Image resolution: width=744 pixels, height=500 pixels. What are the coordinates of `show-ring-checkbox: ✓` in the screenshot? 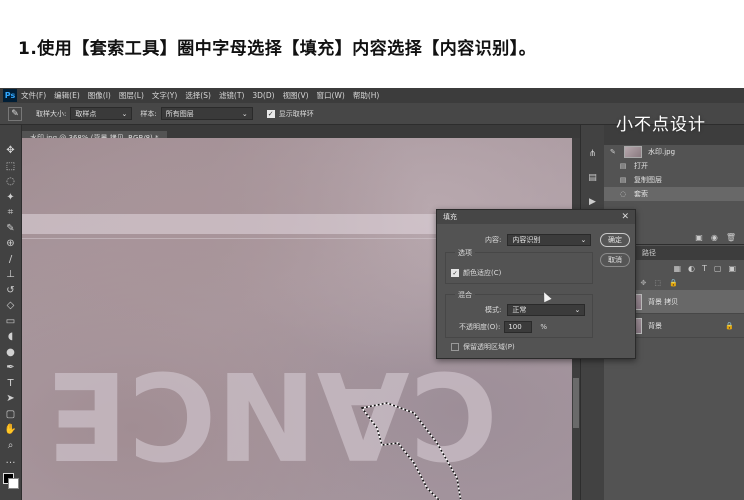 It's located at (270, 113).